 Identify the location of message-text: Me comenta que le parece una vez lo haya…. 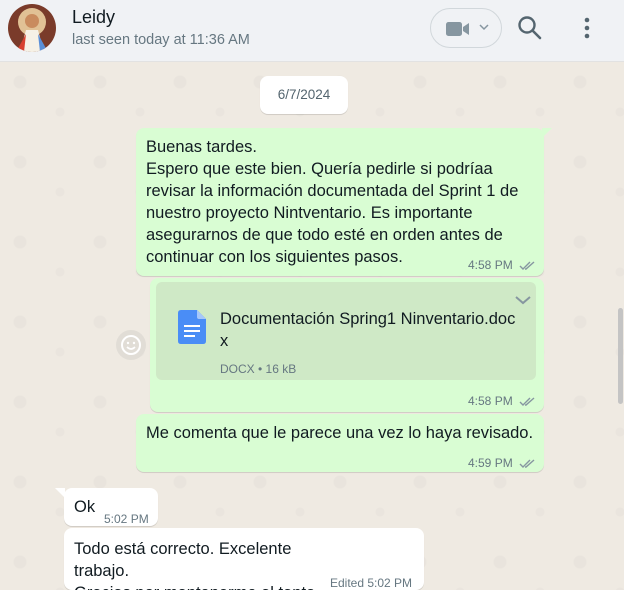
(340, 433).